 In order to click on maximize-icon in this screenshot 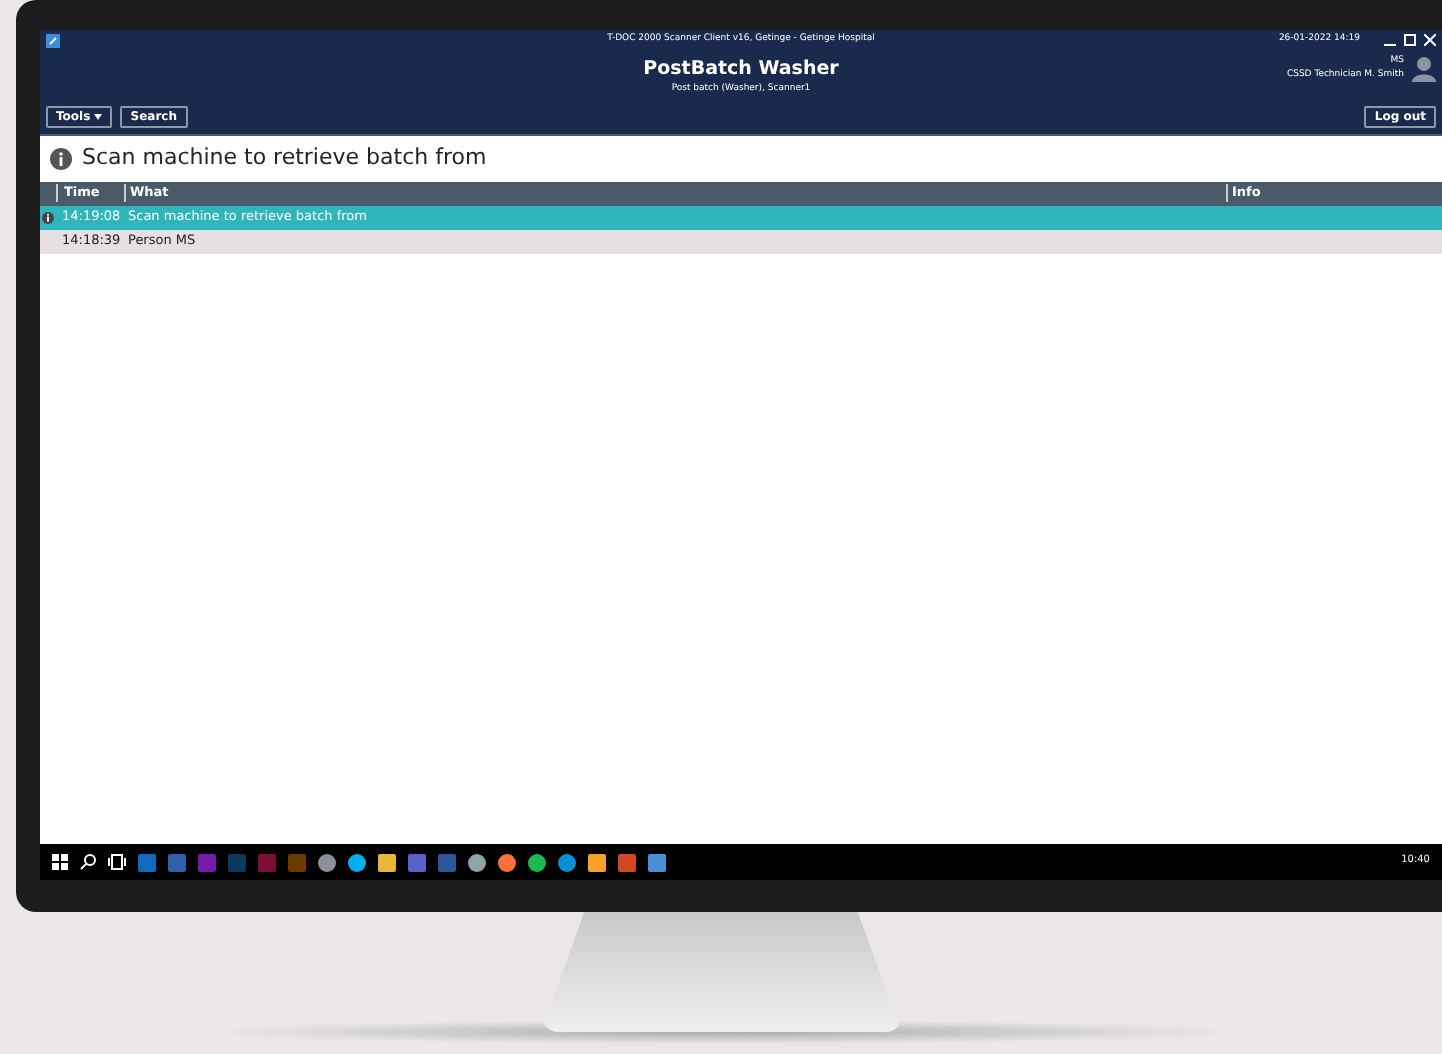, I will do `click(1410, 40)`.